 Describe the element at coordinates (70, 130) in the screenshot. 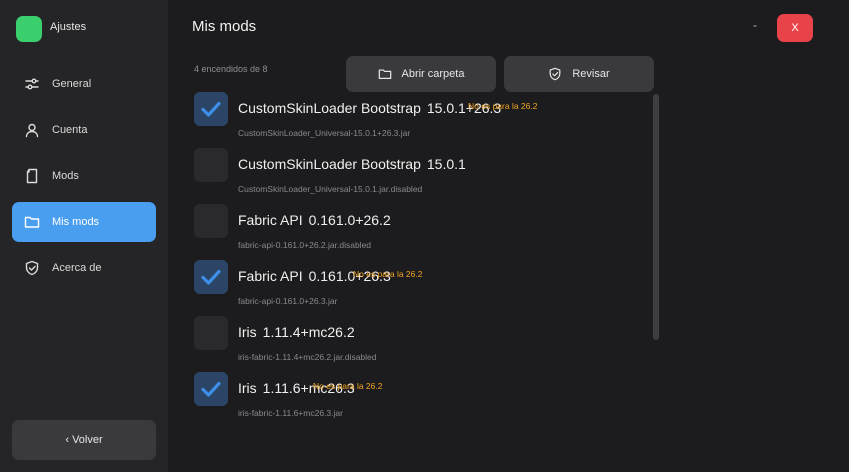

I see `sidebar-item-label: Cuenta` at that location.